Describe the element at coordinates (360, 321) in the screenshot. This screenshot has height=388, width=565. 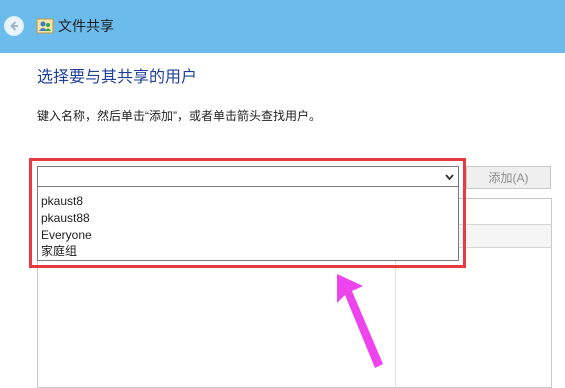
I see `pointer-arrow-icon` at that location.